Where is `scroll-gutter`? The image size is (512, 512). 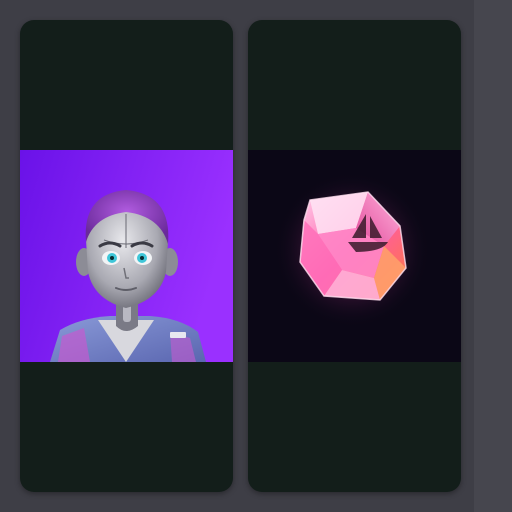
scroll-gutter is located at coordinates (493, 256).